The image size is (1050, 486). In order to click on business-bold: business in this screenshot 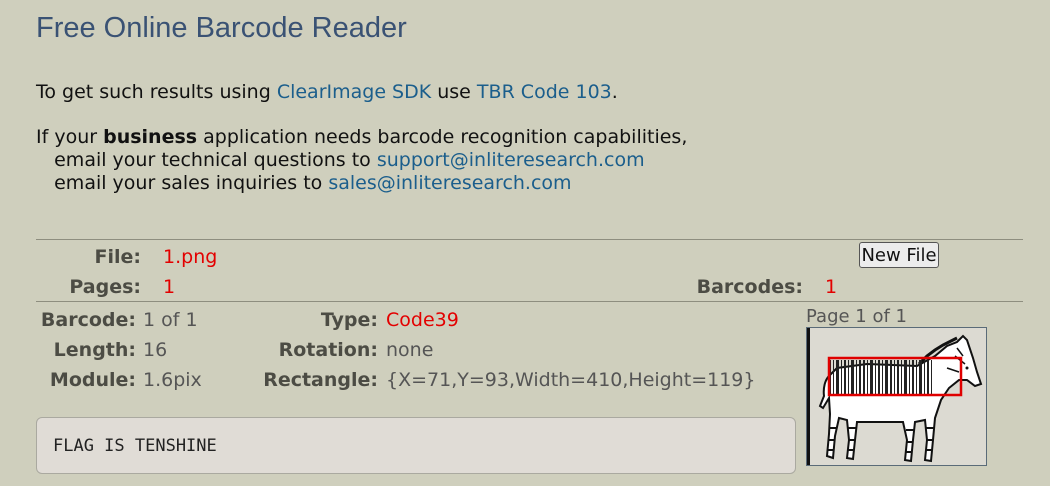, I will do `click(150, 137)`.